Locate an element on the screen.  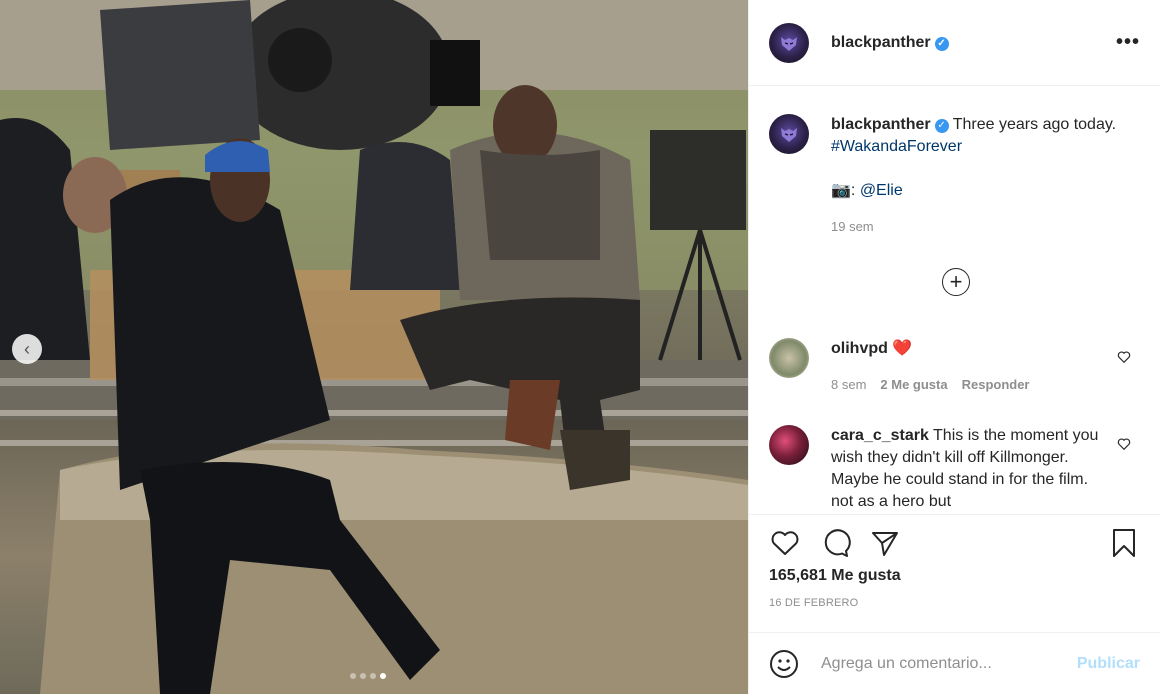
add-comment-bar: Publicar is located at coordinates (954, 663).